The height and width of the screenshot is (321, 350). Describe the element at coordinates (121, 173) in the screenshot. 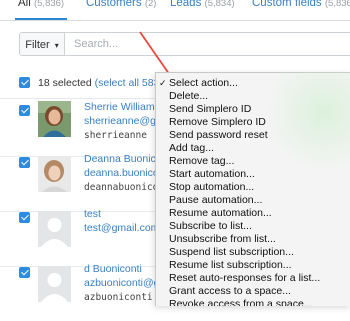

I see `contact-email: deanna.buonico` at that location.